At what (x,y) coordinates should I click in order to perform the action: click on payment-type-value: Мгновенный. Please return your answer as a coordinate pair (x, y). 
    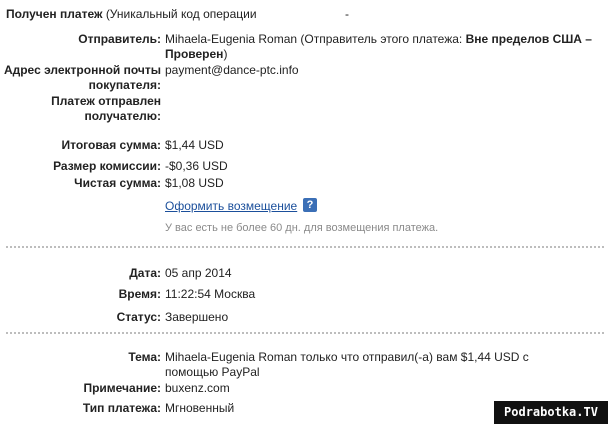
    Looking at the image, I should click on (200, 408).